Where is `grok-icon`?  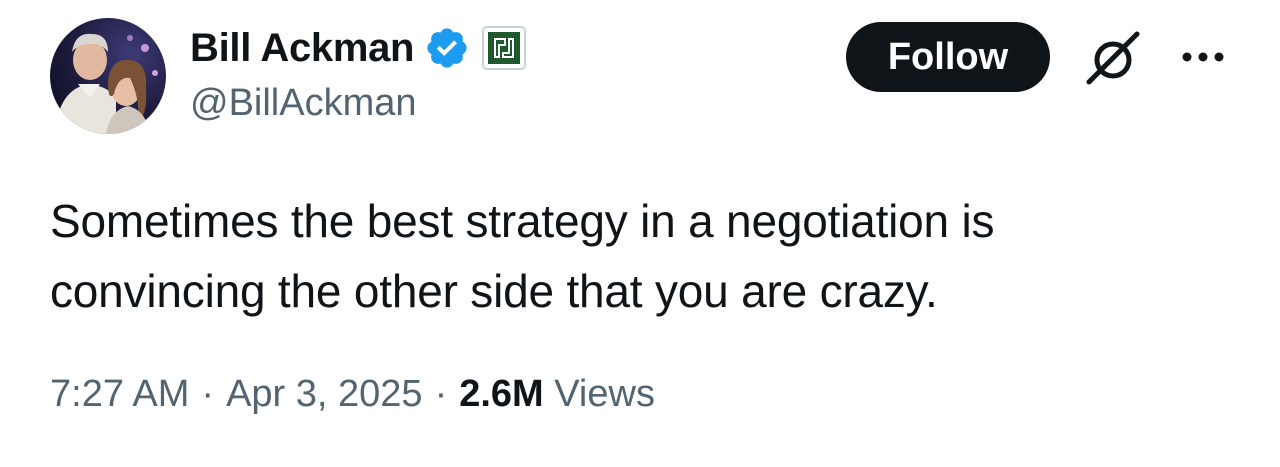
grok-icon is located at coordinates (1113, 58).